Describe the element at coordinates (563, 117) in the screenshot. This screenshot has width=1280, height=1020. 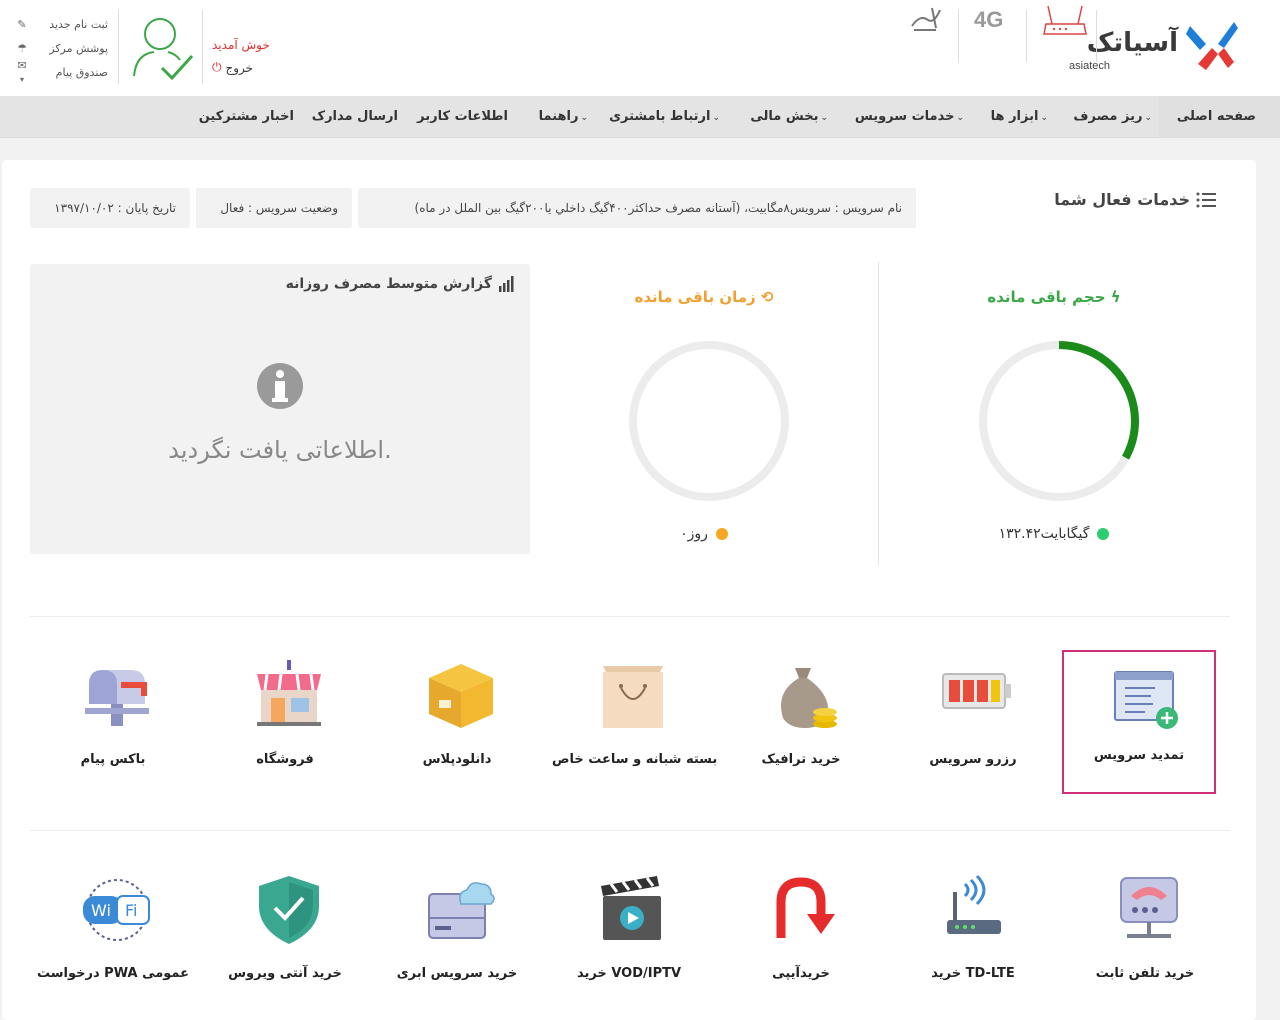
I see `nav-help: راهنما ⌄` at that location.